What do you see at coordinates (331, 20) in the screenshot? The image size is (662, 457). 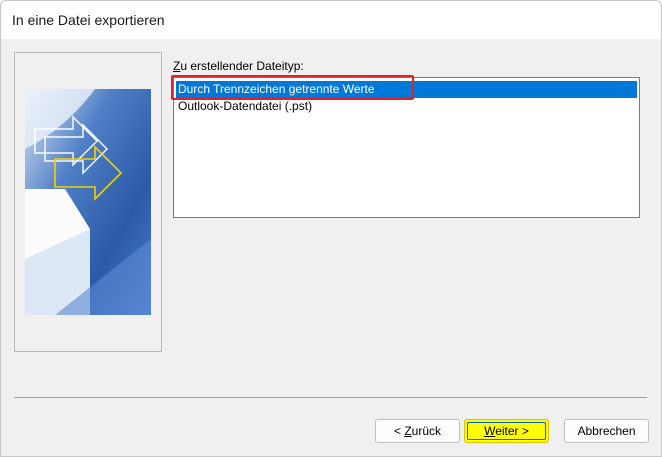 I see `title-bar: In eine Datei exportieren` at bounding box center [331, 20].